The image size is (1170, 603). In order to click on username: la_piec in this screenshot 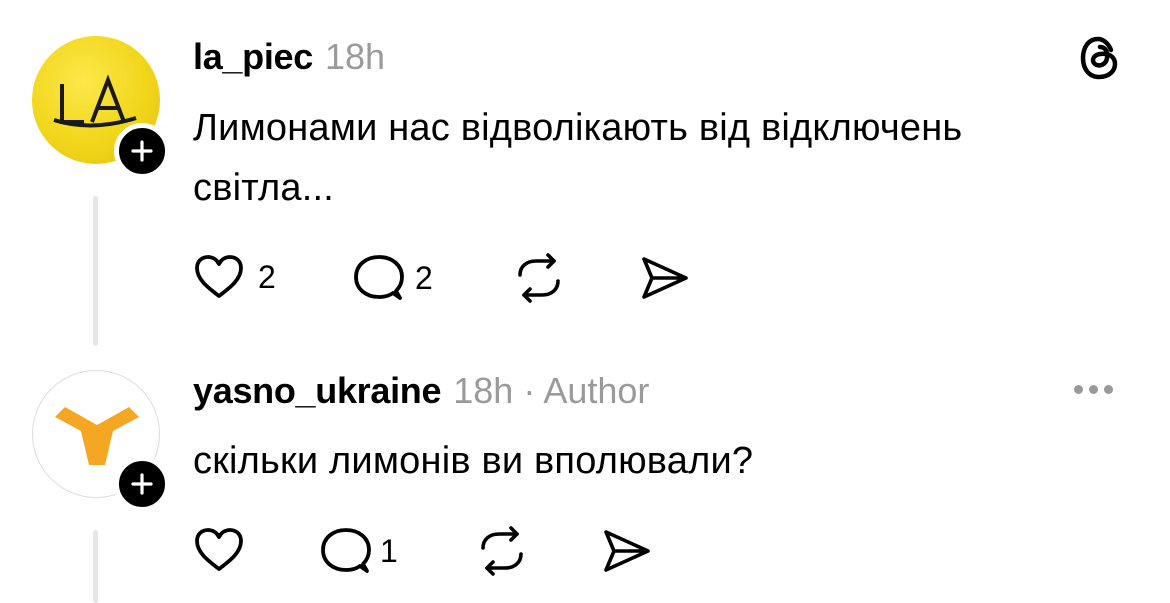, I will do `click(253, 57)`.